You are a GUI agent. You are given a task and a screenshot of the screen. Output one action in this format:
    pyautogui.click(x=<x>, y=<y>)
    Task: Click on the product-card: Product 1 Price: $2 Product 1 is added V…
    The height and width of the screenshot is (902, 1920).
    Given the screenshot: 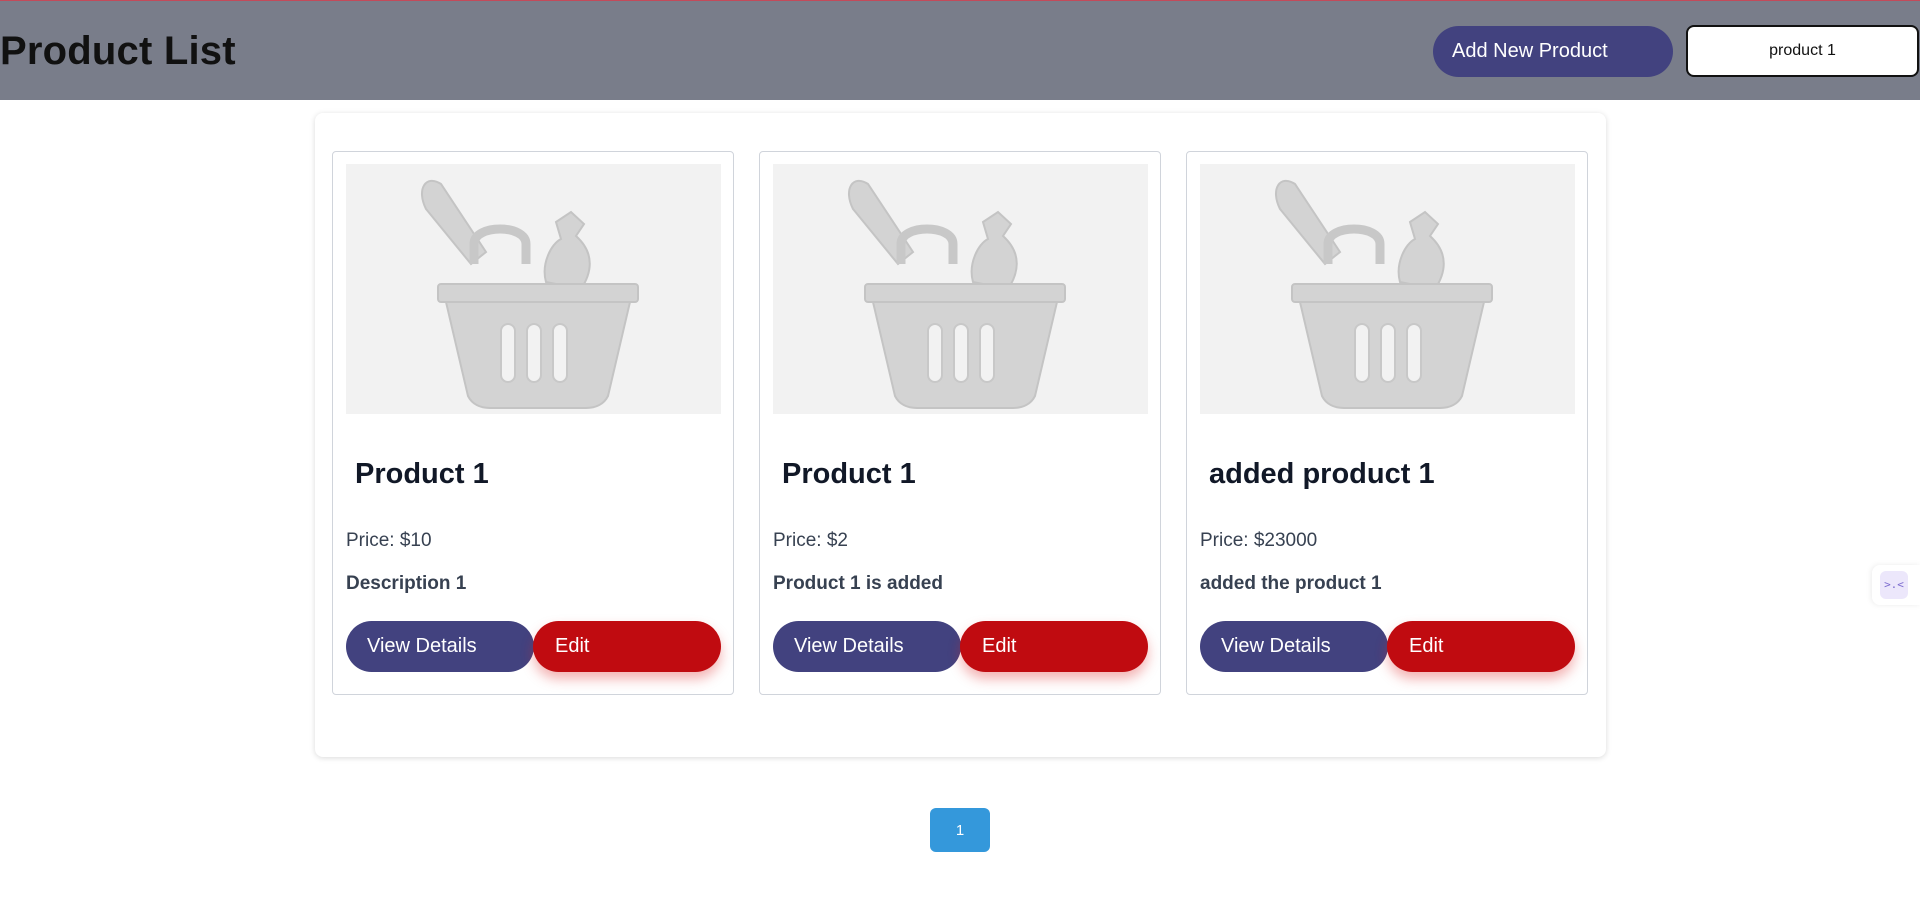 What is the action you would take?
    pyautogui.click(x=960, y=423)
    